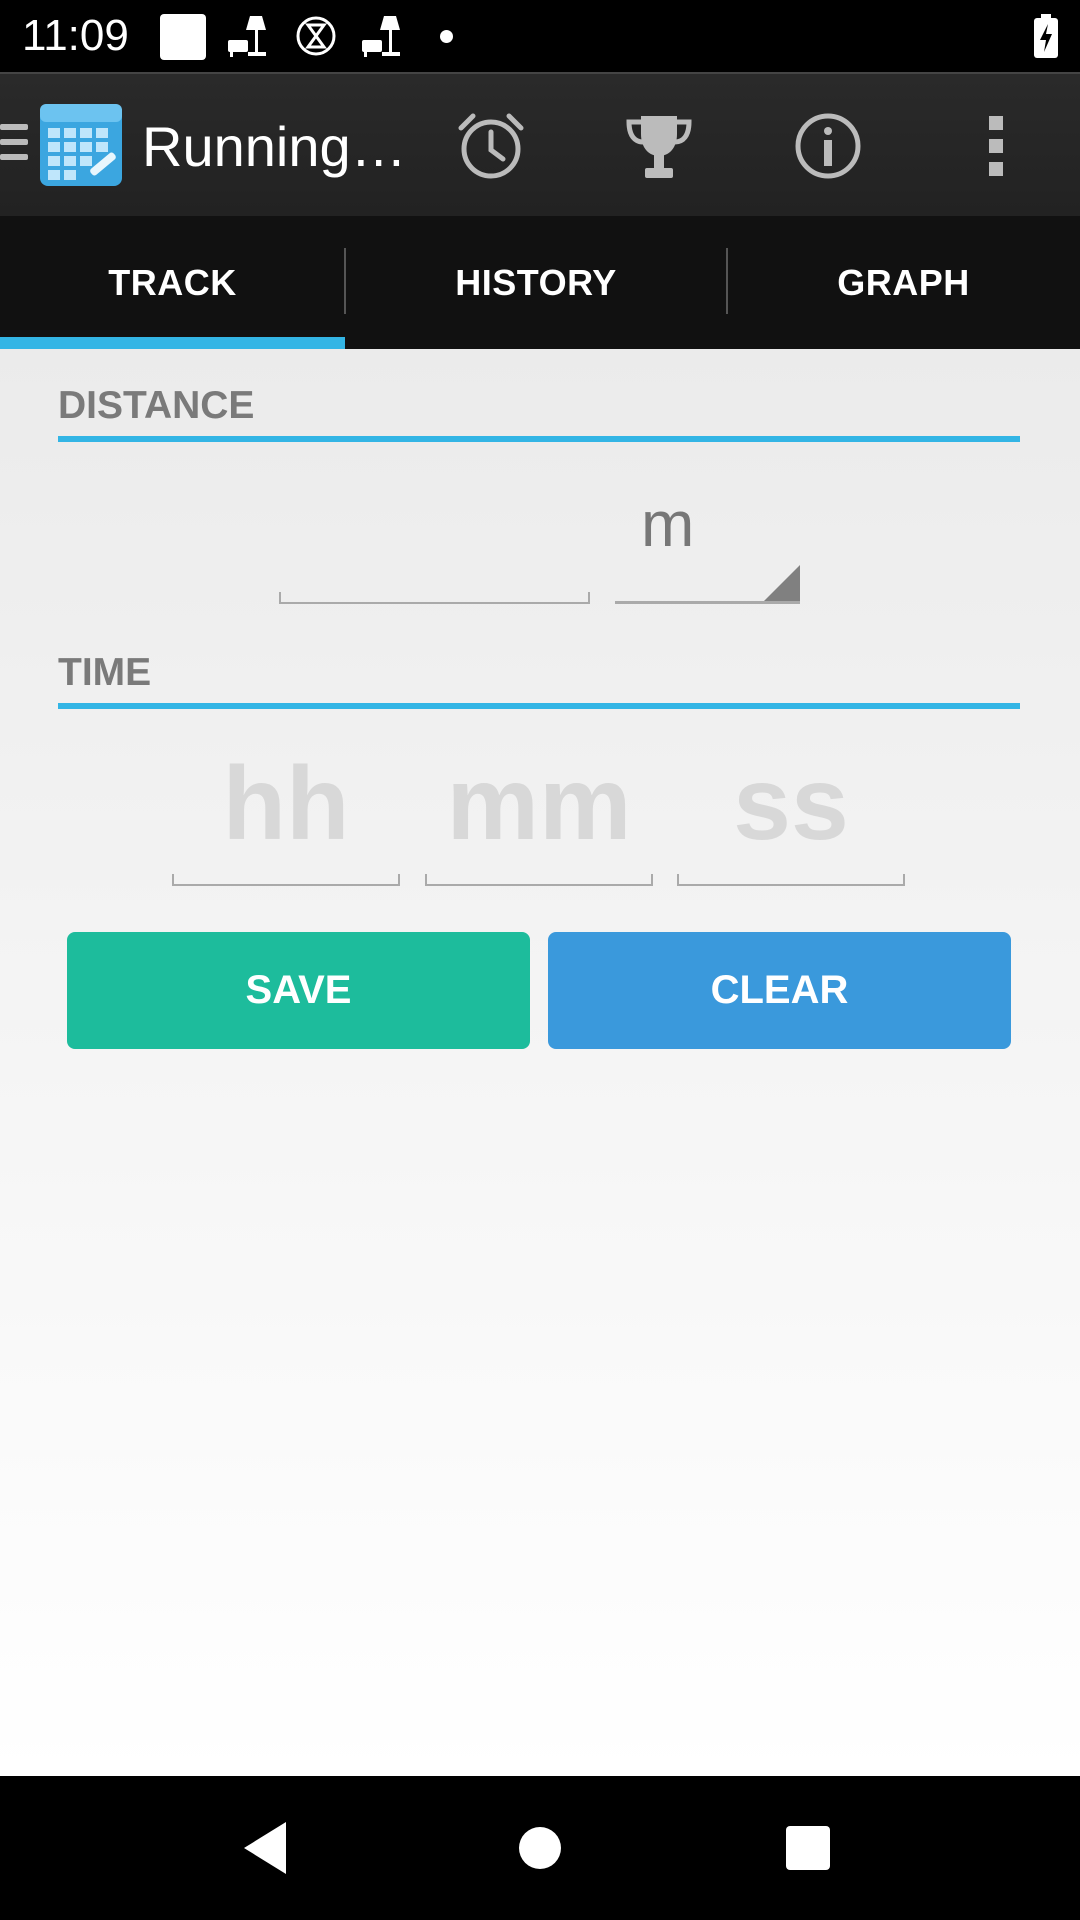 The image size is (1080, 1920). What do you see at coordinates (434, 598) in the screenshot?
I see `distance-input-underline` at bounding box center [434, 598].